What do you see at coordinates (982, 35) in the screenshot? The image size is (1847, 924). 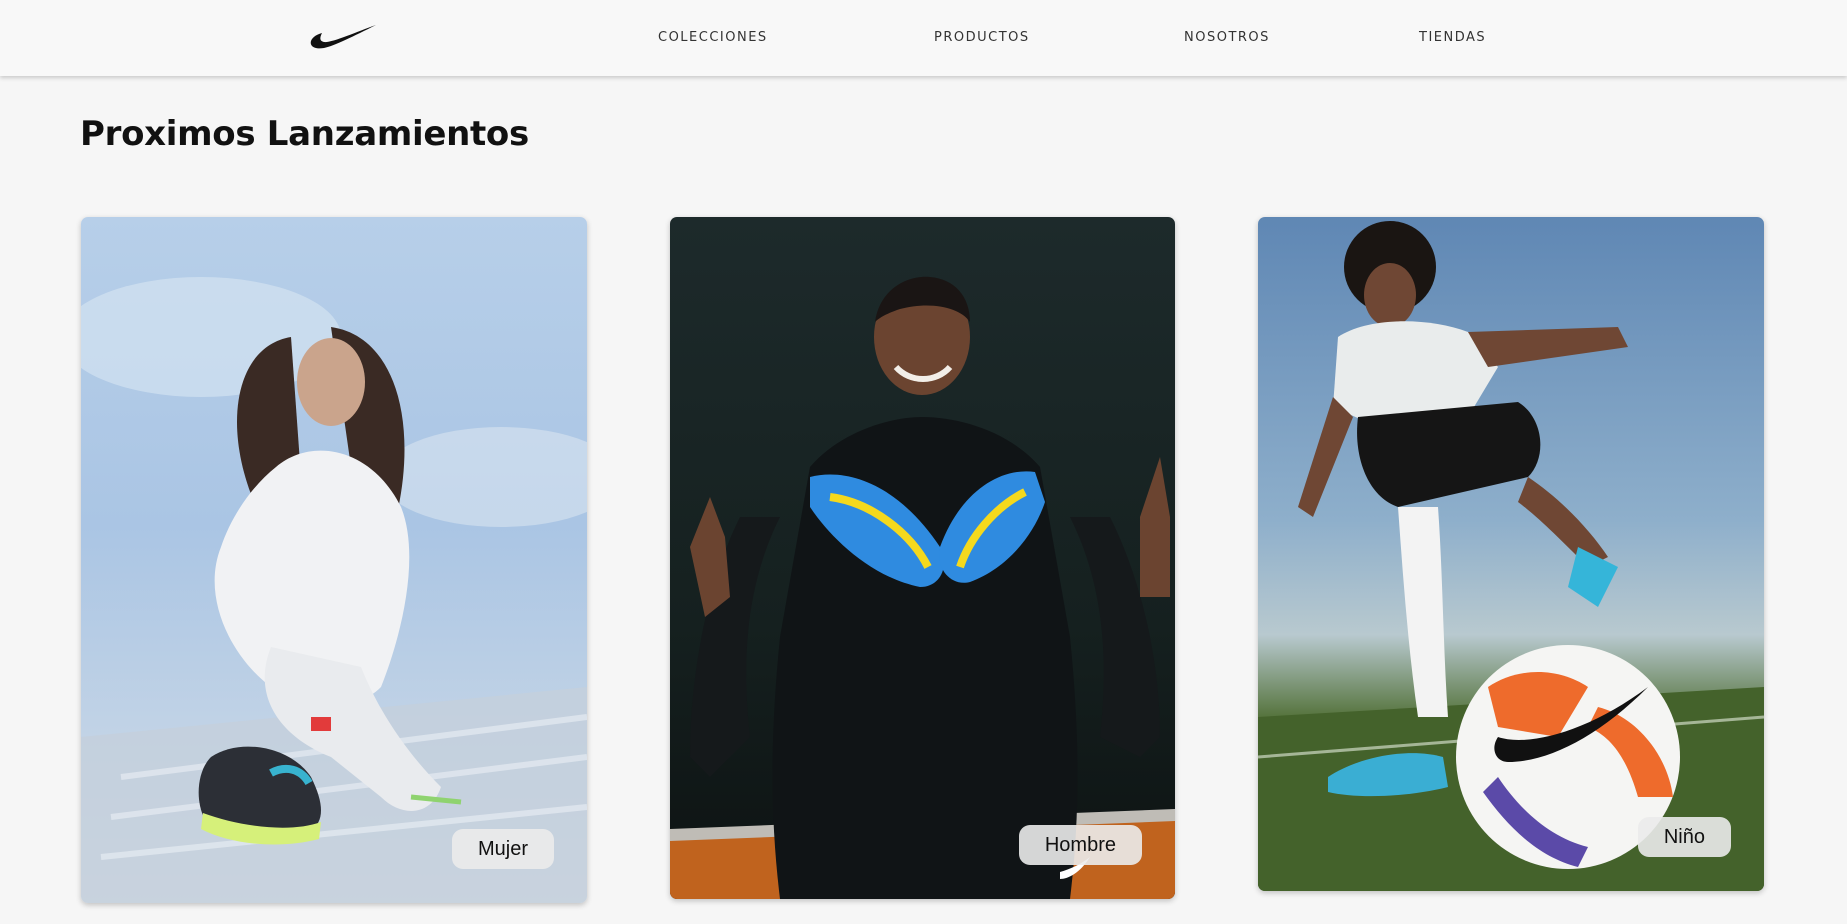 I see `nav-productos: productos` at bounding box center [982, 35].